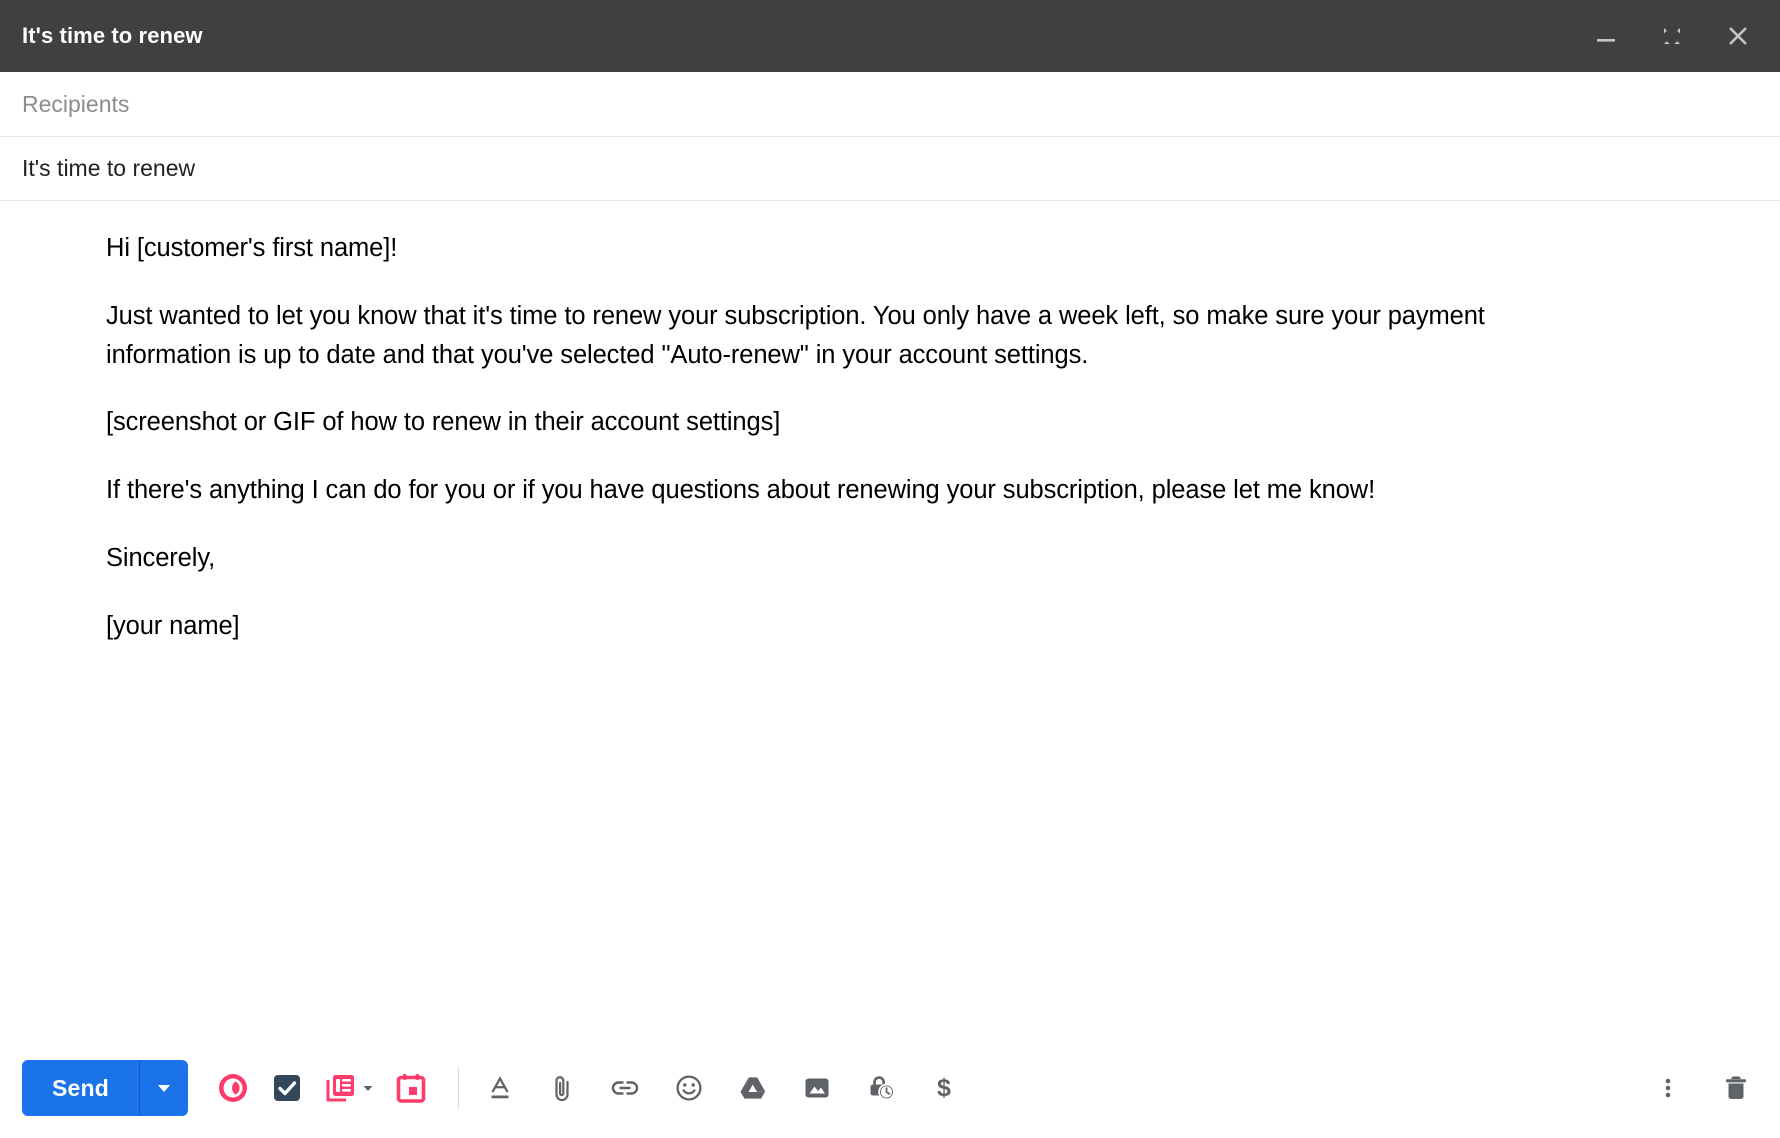 The height and width of the screenshot is (1138, 1780). What do you see at coordinates (341, 1088) in the screenshot?
I see `templates-icon` at bounding box center [341, 1088].